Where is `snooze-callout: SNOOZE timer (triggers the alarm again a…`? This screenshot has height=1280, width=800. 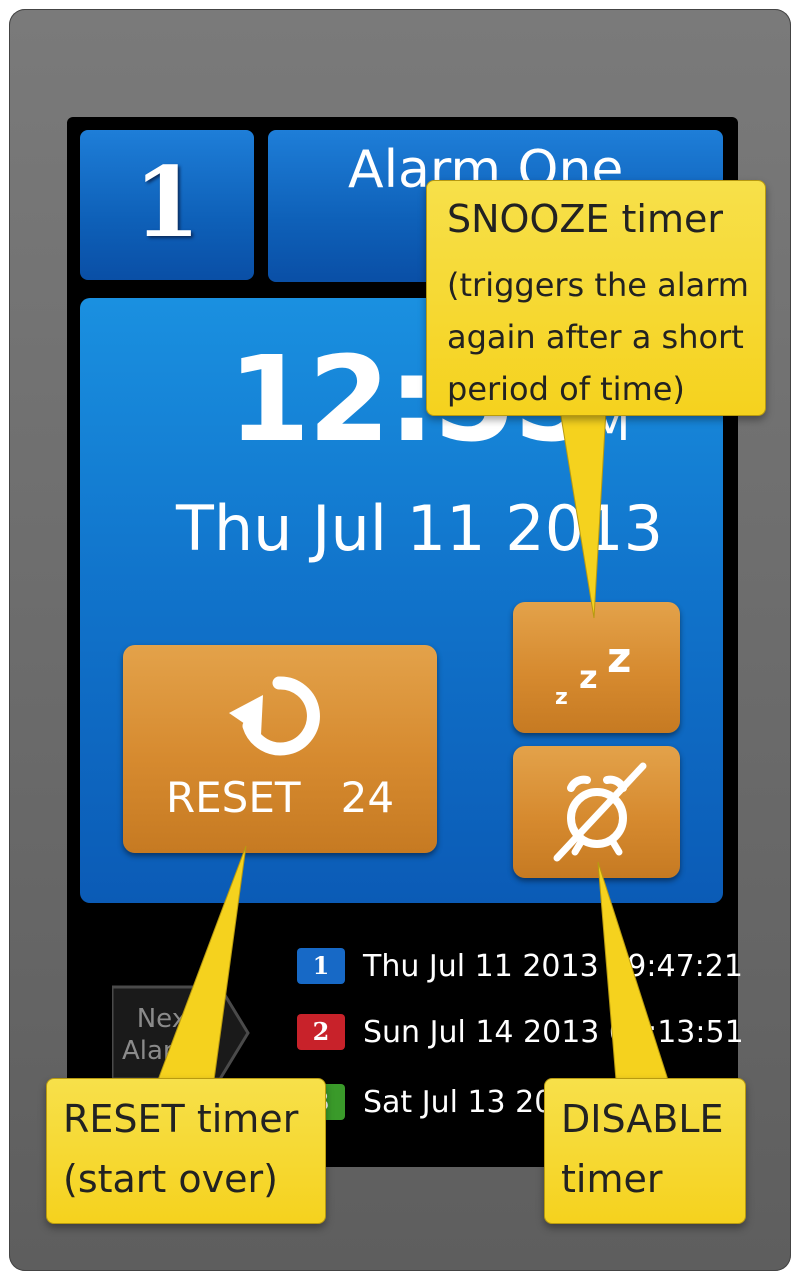 snooze-callout: SNOOZE timer (triggers the alarm again a… is located at coordinates (596, 298).